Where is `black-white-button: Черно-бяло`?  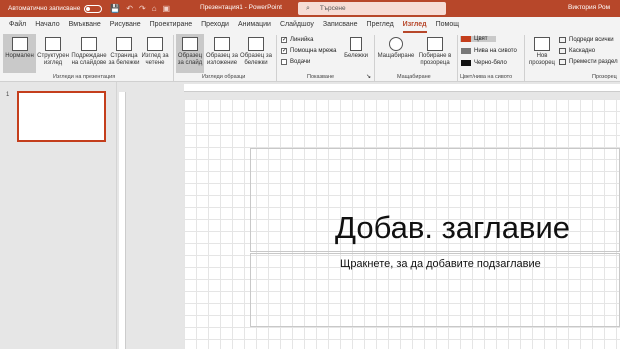
black-white-button: Черно-бяло is located at coordinates (484, 63).